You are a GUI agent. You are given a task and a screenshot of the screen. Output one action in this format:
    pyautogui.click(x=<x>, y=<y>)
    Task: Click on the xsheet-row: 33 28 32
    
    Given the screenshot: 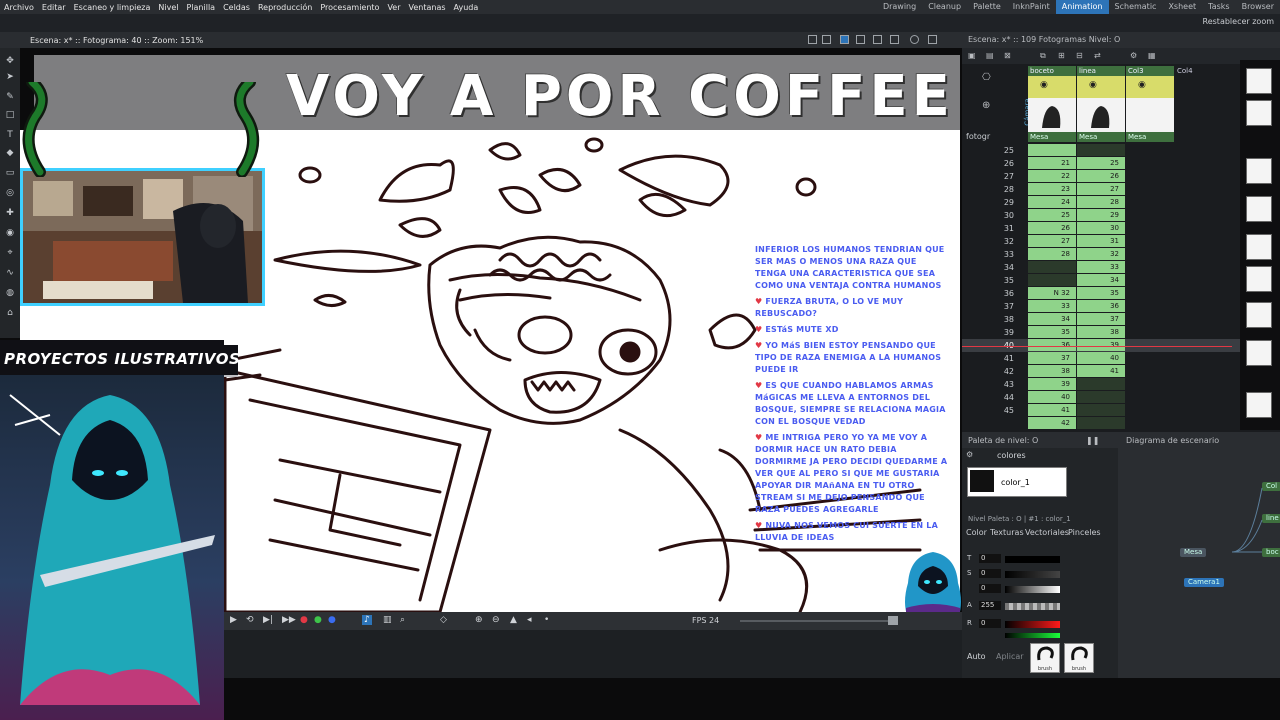 What is the action you would take?
    pyautogui.click(x=1121, y=254)
    